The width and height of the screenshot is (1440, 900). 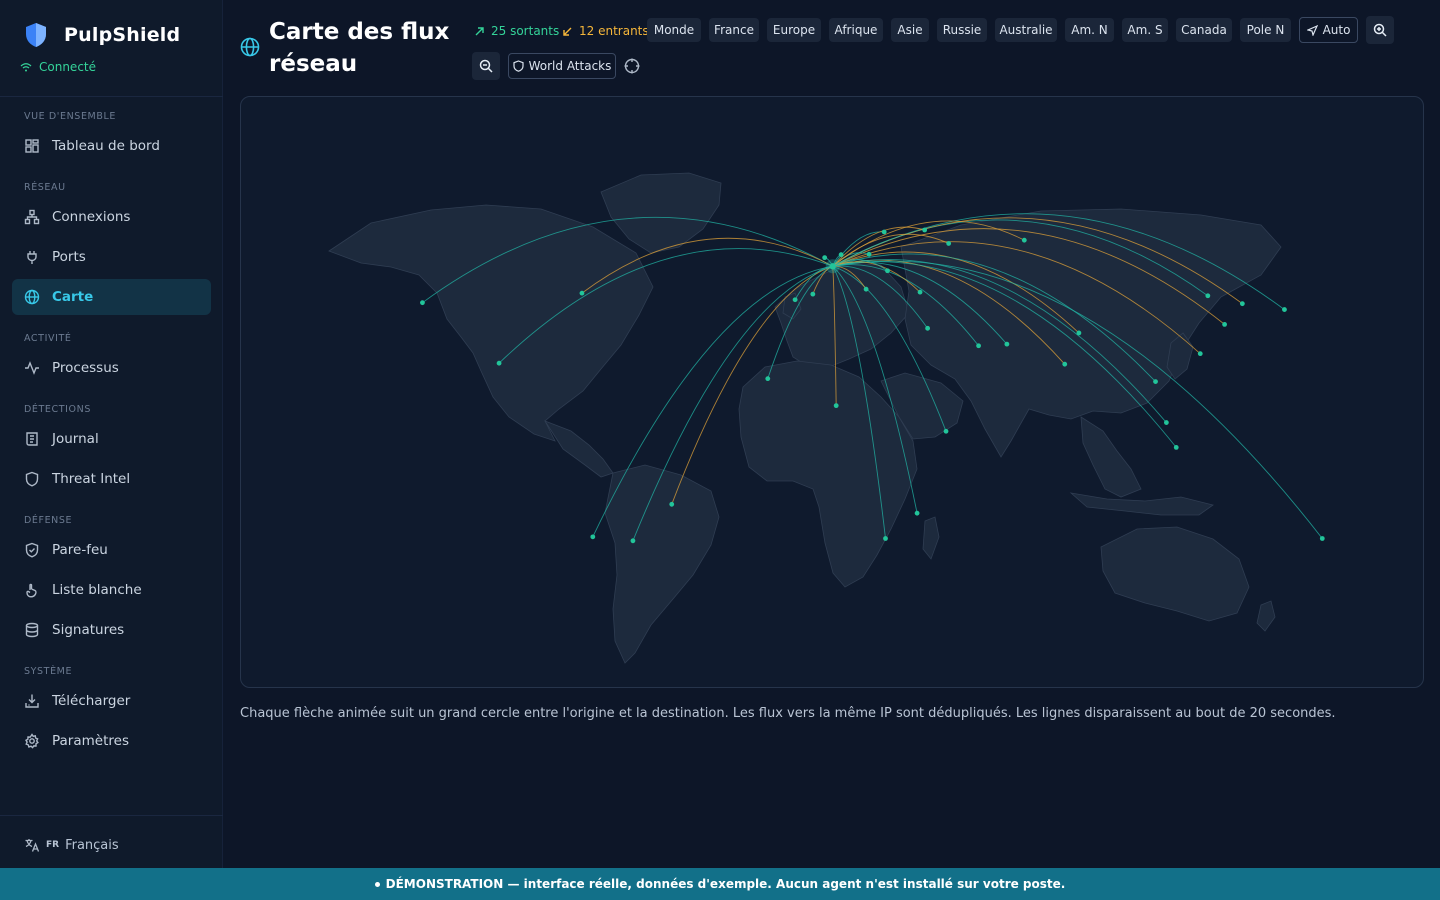 What do you see at coordinates (250, 47) in the screenshot?
I see `globe-icon` at bounding box center [250, 47].